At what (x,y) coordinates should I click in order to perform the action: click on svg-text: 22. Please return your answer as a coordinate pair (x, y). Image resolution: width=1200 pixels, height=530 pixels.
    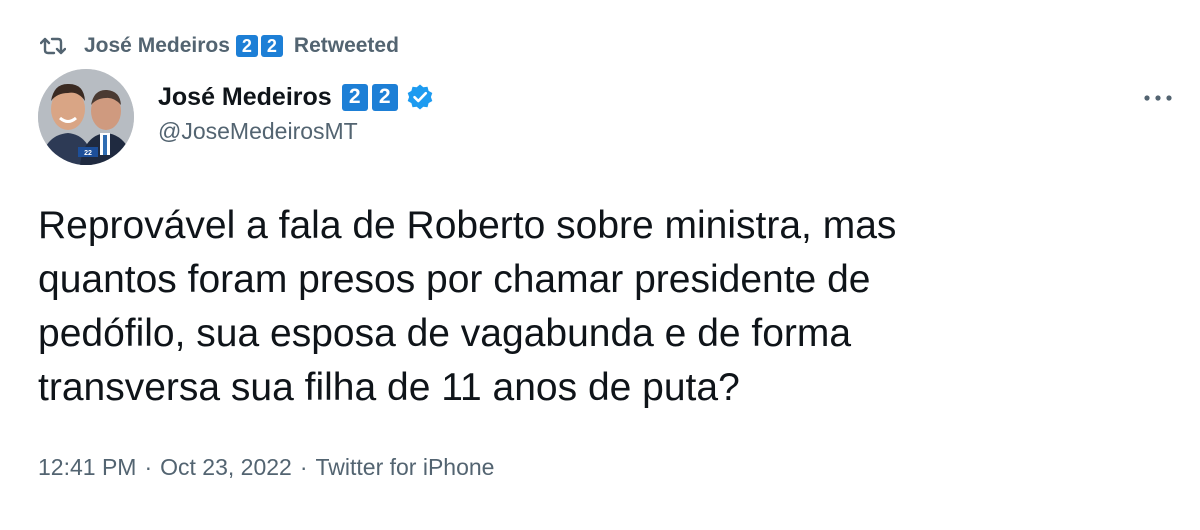
    Looking at the image, I should click on (88, 153).